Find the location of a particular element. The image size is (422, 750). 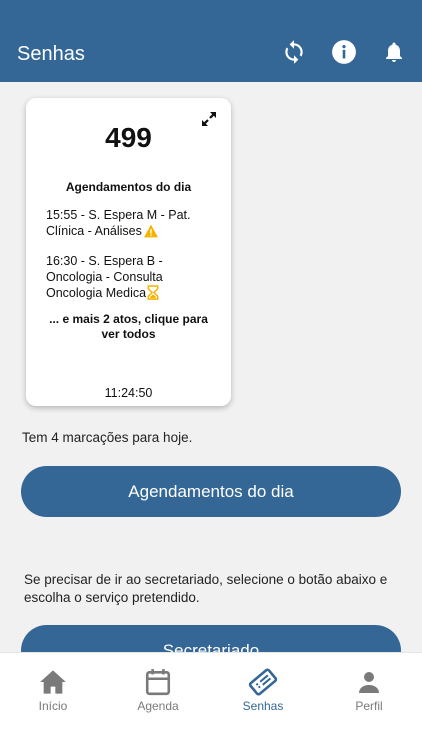

refresh-icon is located at coordinates (294, 52).